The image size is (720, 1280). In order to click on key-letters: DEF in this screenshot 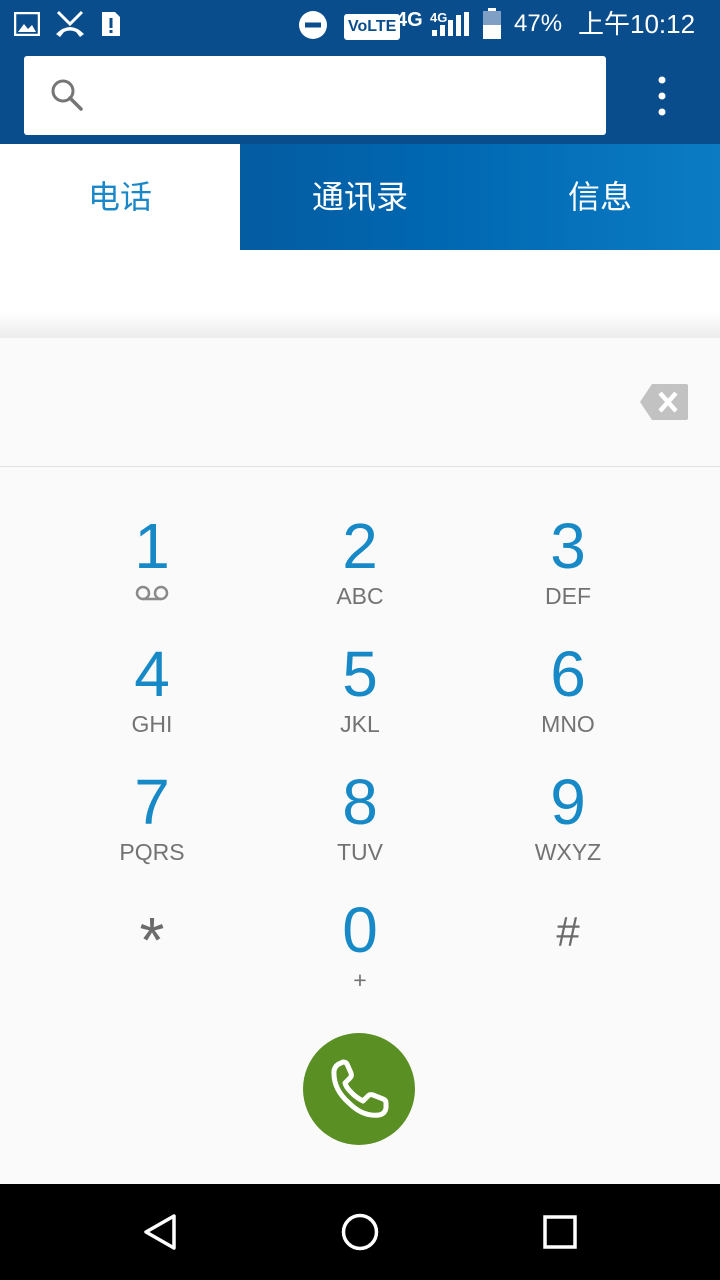, I will do `click(568, 596)`.